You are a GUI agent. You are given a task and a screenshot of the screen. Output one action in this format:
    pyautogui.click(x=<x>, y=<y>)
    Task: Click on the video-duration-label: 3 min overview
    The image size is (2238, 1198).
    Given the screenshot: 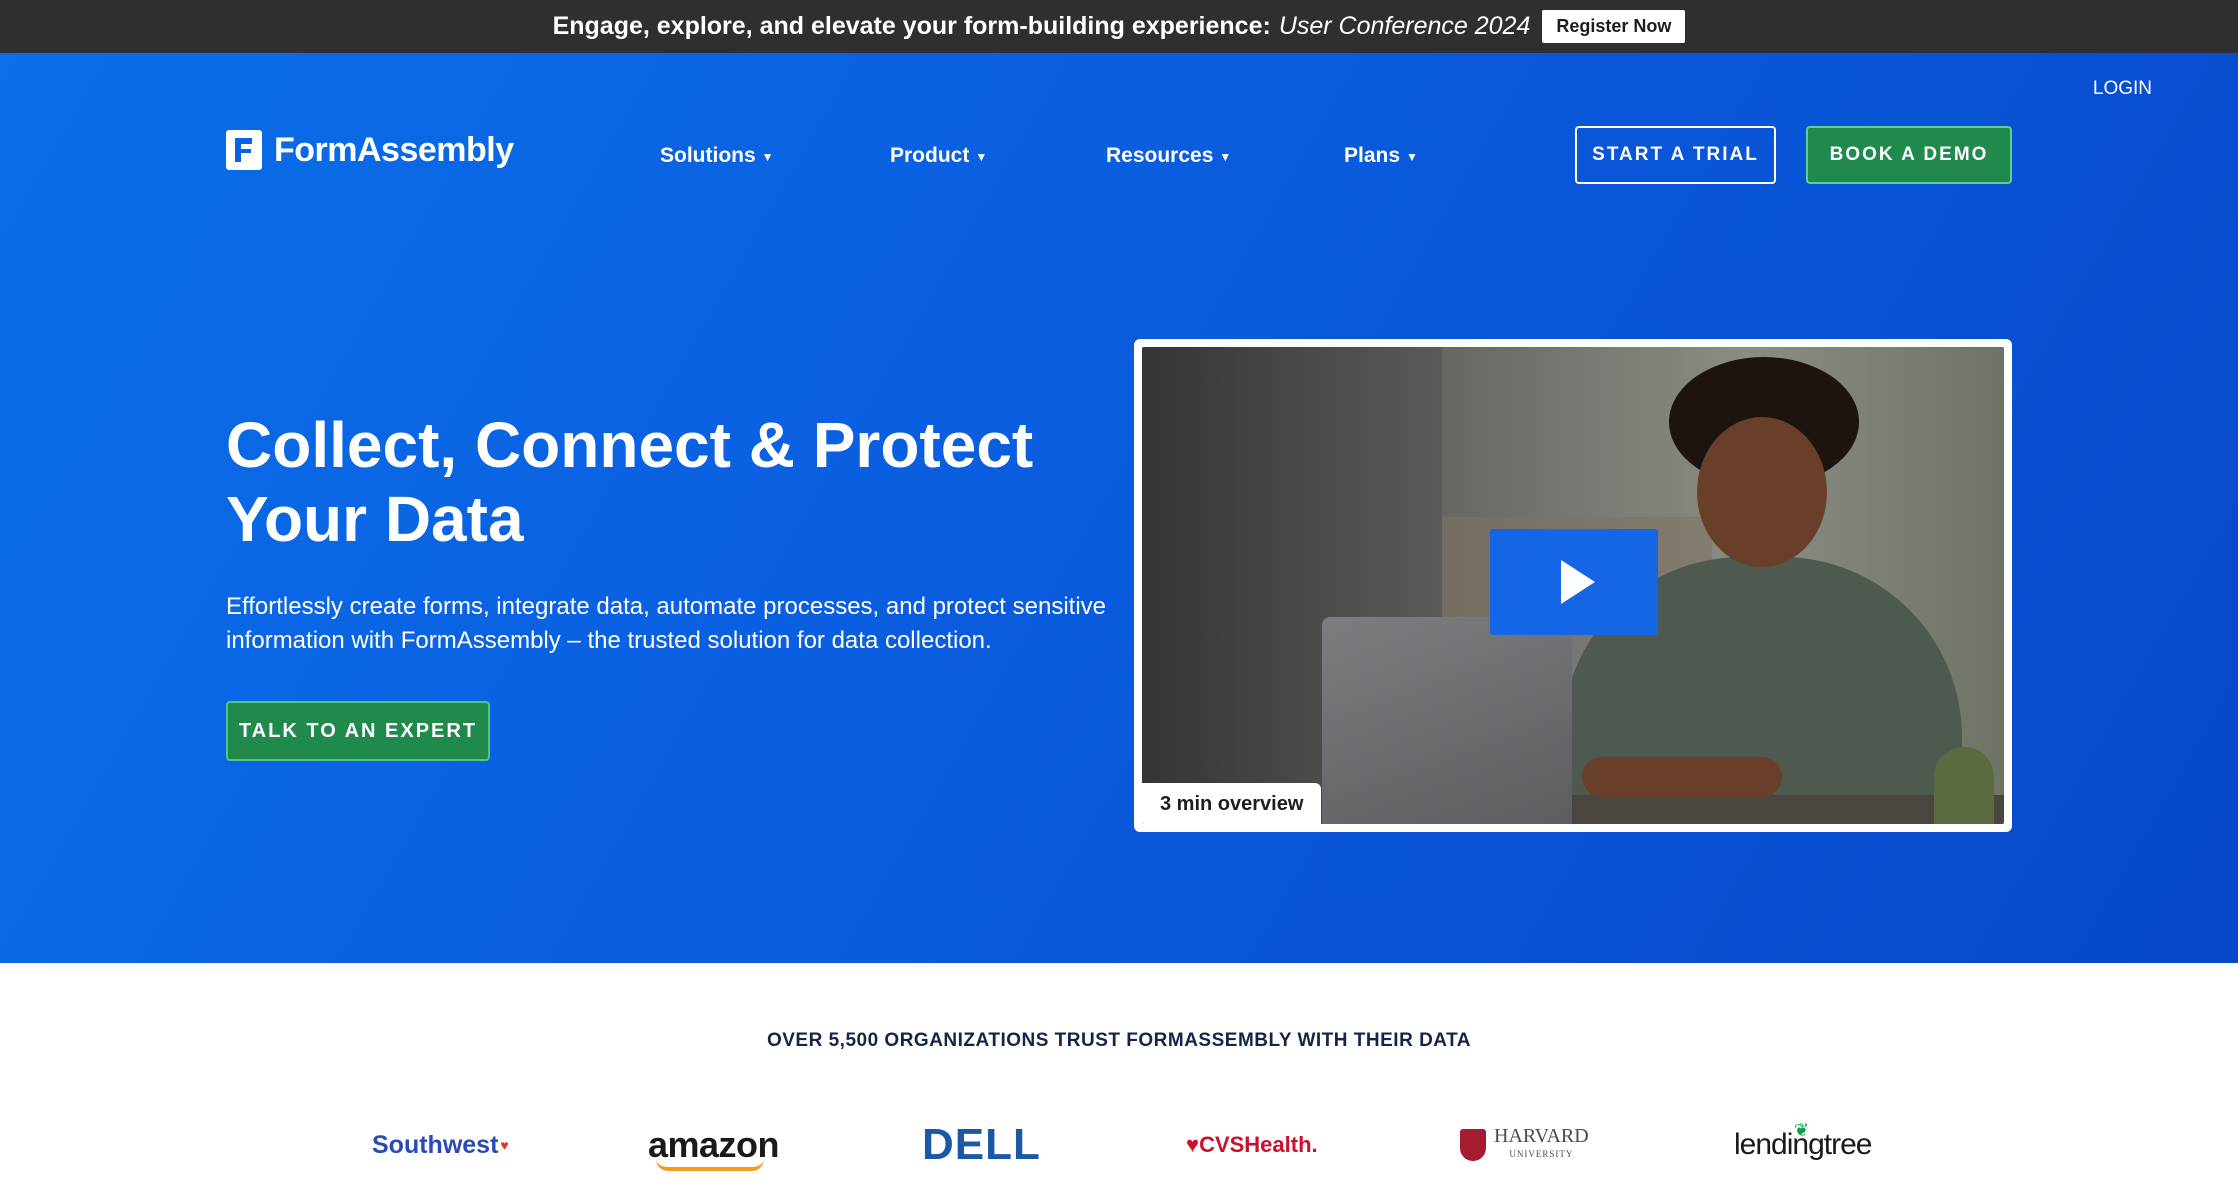 What is the action you would take?
    pyautogui.click(x=1232, y=803)
    